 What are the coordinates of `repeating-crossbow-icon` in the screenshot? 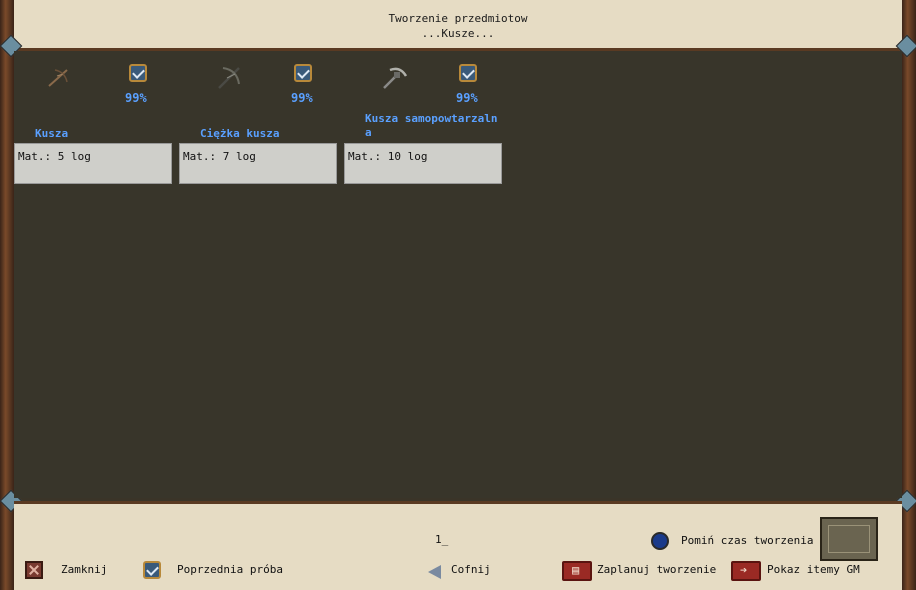 It's located at (394, 78).